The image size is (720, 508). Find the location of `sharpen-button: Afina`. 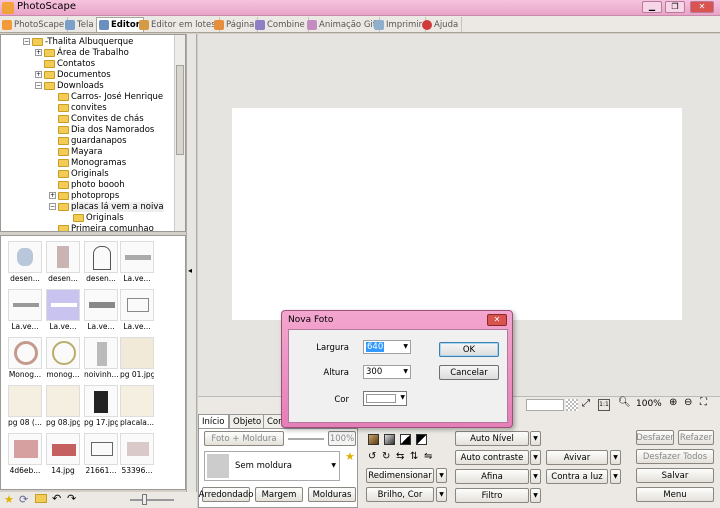

sharpen-button: Afina is located at coordinates (492, 476).